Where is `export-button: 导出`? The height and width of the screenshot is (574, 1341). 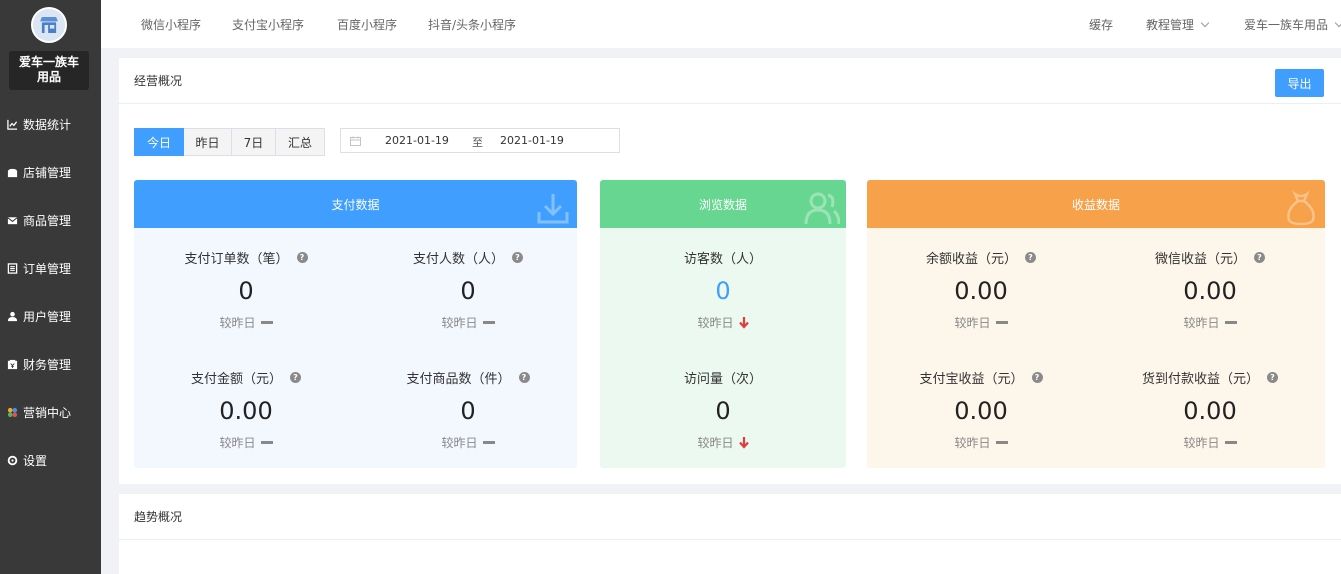
export-button: 导出 is located at coordinates (1299, 83).